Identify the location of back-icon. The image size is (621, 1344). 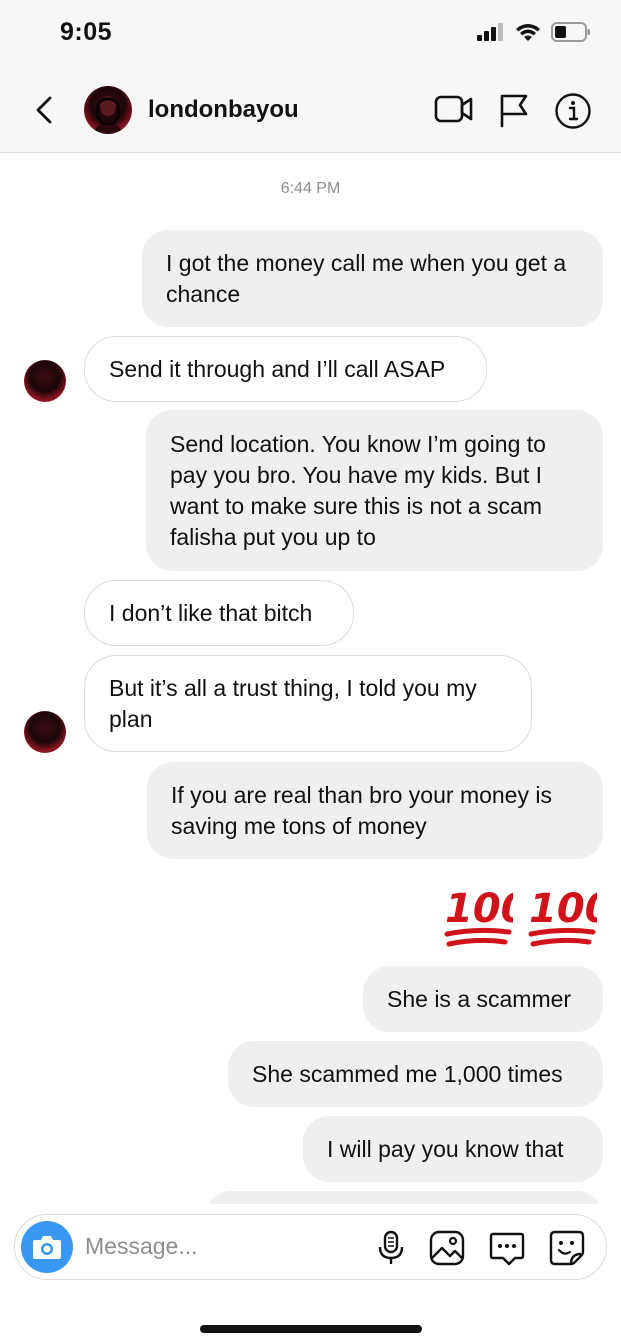
(46, 110).